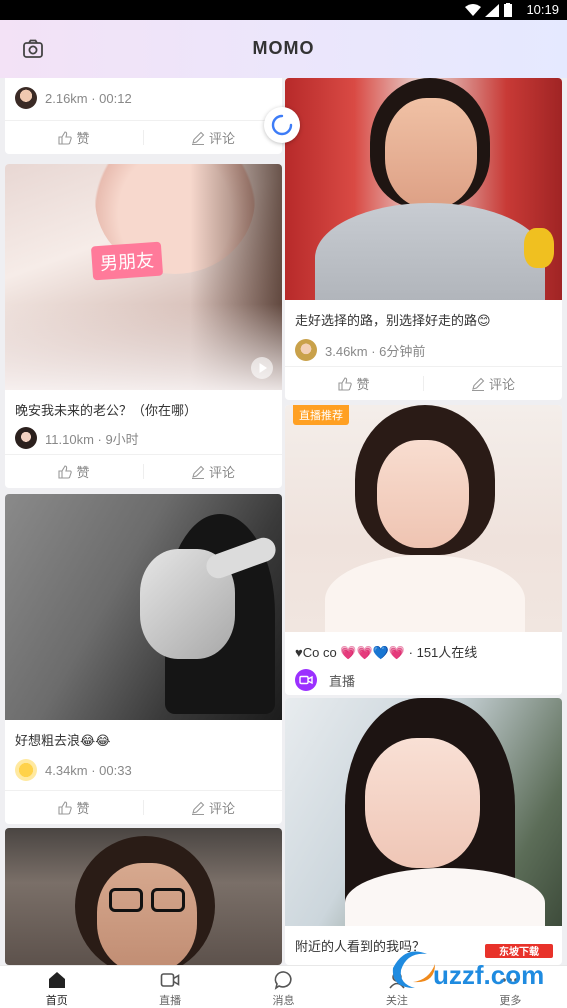 This screenshot has height=1008, width=567. What do you see at coordinates (143, 98) in the screenshot?
I see `card-meta: 2.16km · 00:12` at bounding box center [143, 98].